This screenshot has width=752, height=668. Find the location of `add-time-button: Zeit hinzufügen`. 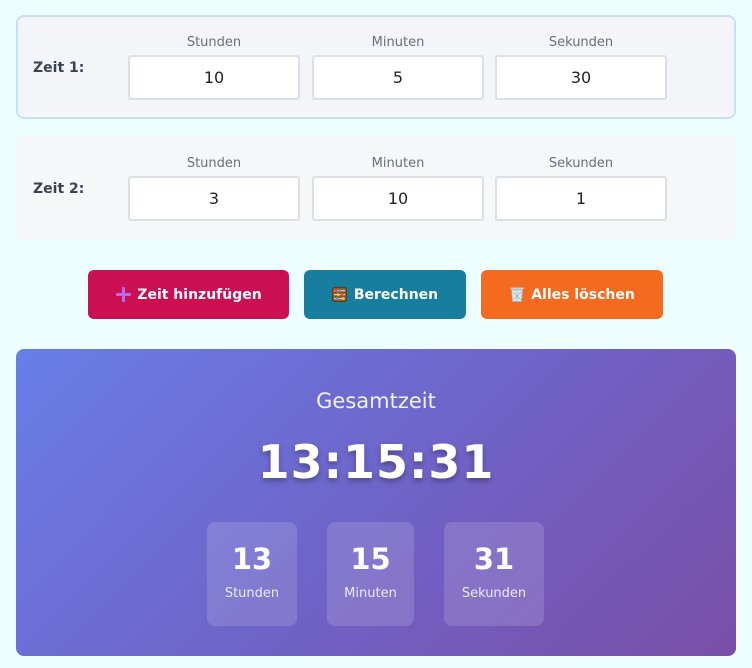

add-time-button: Zeit hinzufügen is located at coordinates (188, 294).